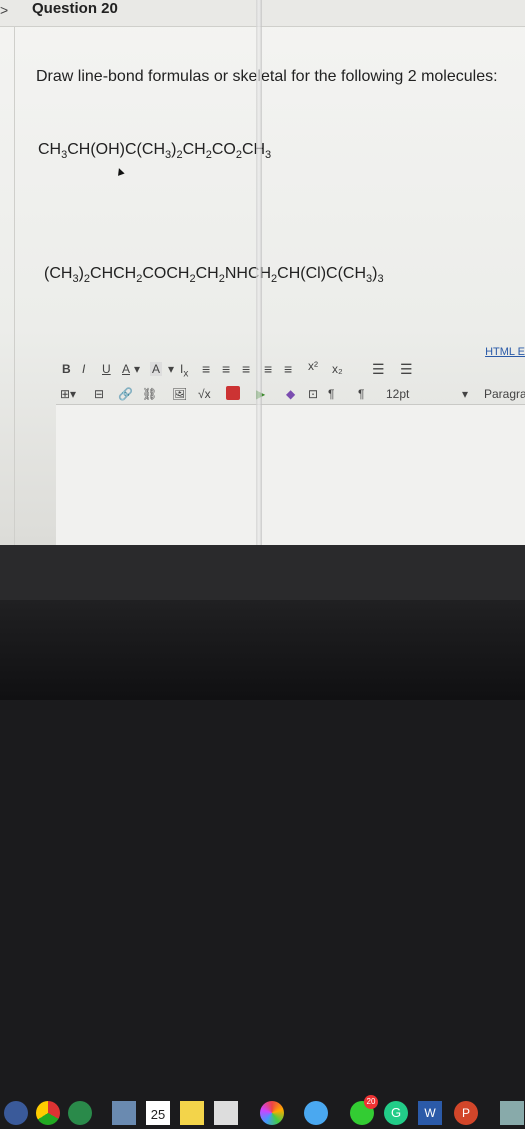 This screenshot has height=1129, width=525. I want to click on embed-icon: ⊟, so click(99, 394).